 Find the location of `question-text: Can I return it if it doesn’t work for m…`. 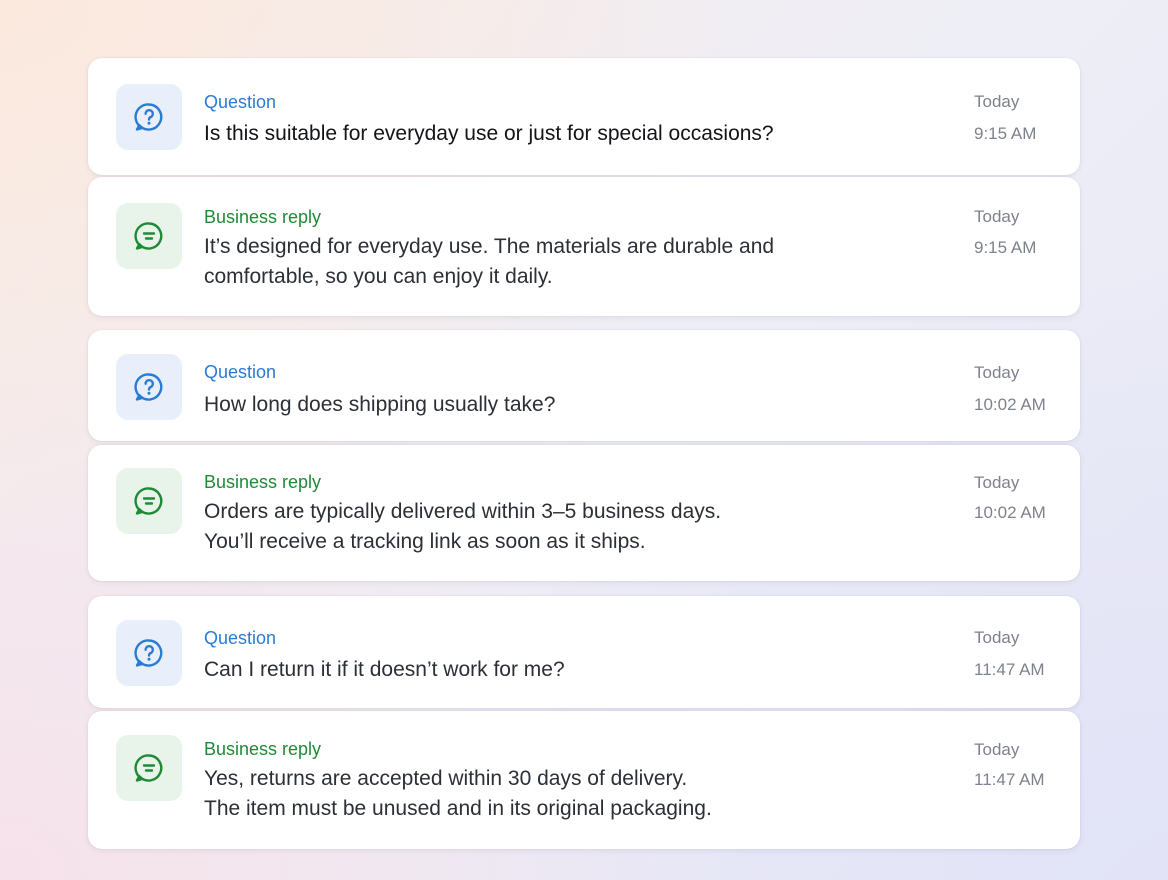

question-text: Can I return it if it doesn’t work for m… is located at coordinates (384, 669).